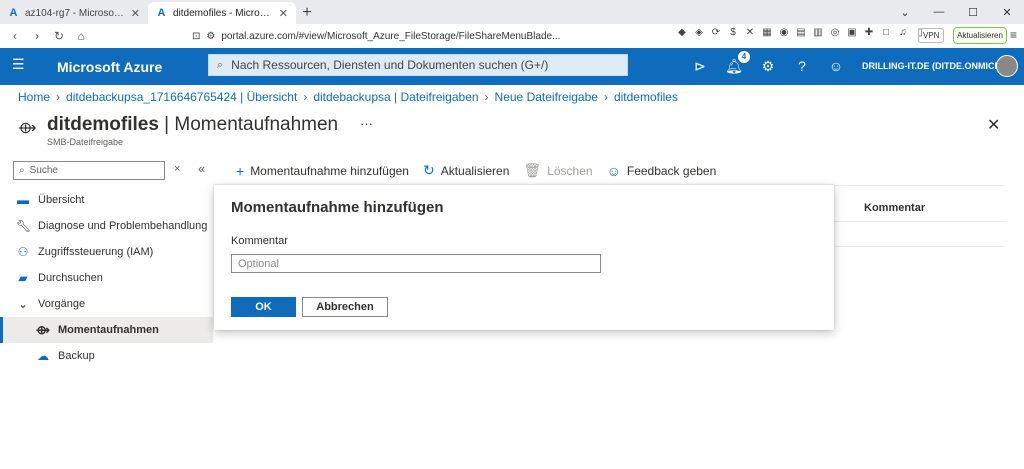 This screenshot has height=469, width=1024. I want to click on extension-icon: ▤, so click(801, 33).